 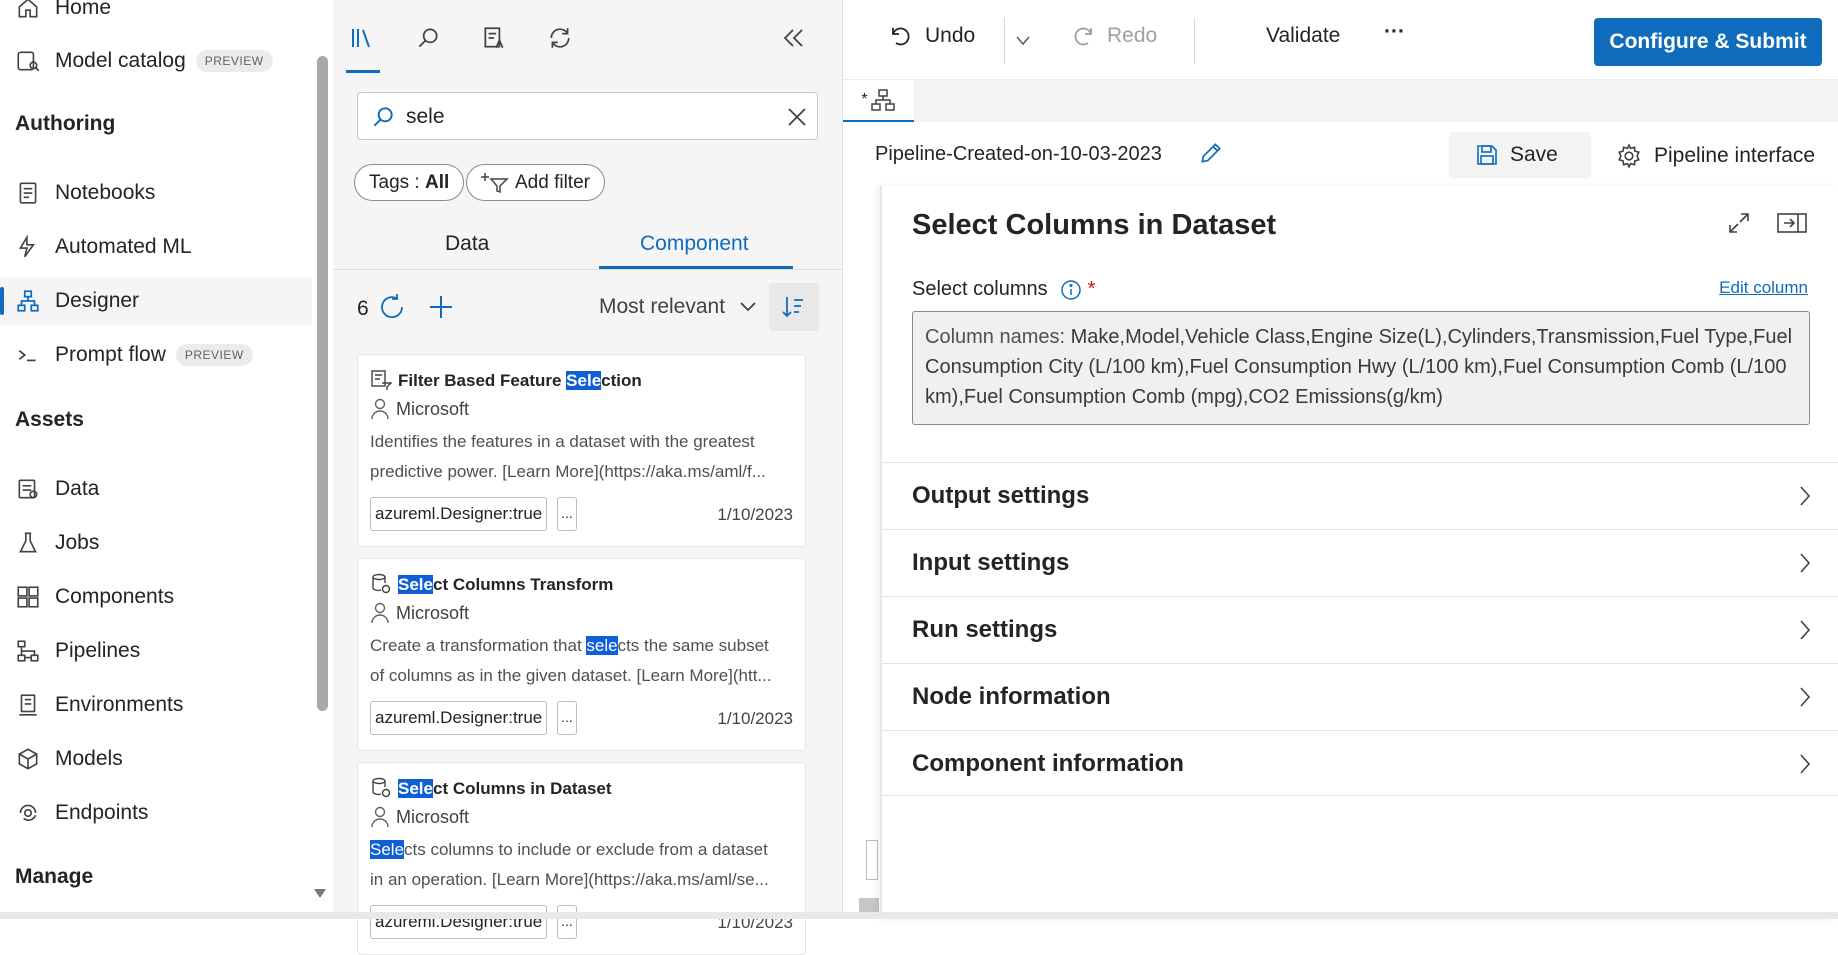 What do you see at coordinates (428, 38) in the screenshot?
I see `tab-search` at bounding box center [428, 38].